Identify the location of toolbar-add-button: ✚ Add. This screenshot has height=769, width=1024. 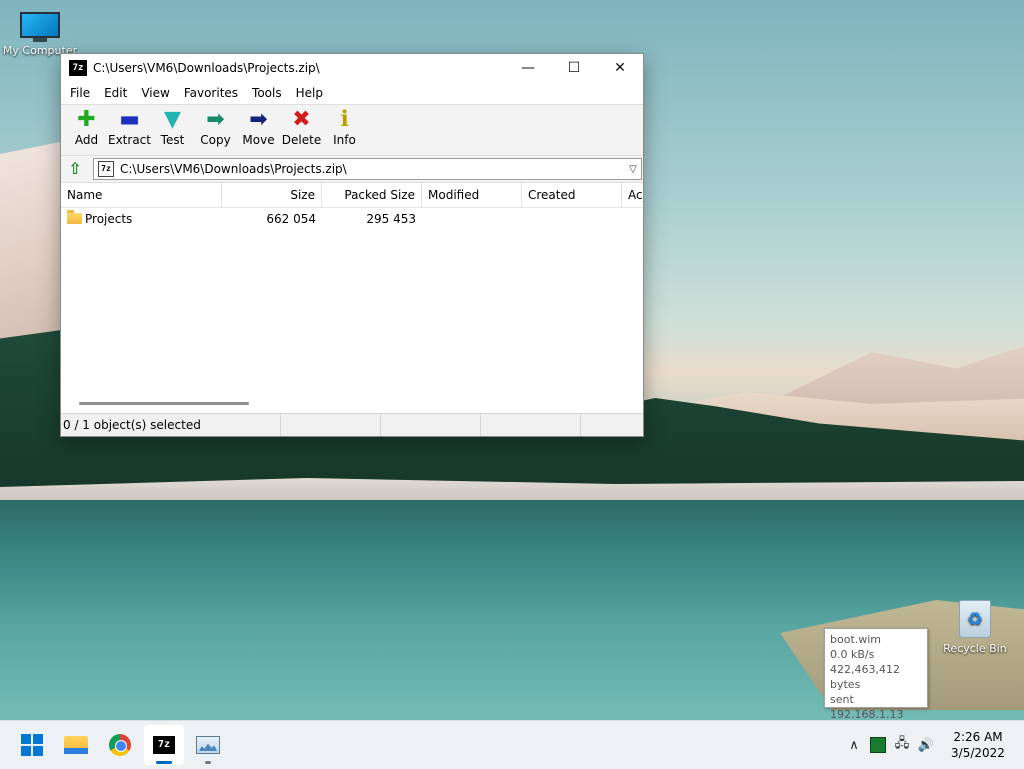
(86, 130).